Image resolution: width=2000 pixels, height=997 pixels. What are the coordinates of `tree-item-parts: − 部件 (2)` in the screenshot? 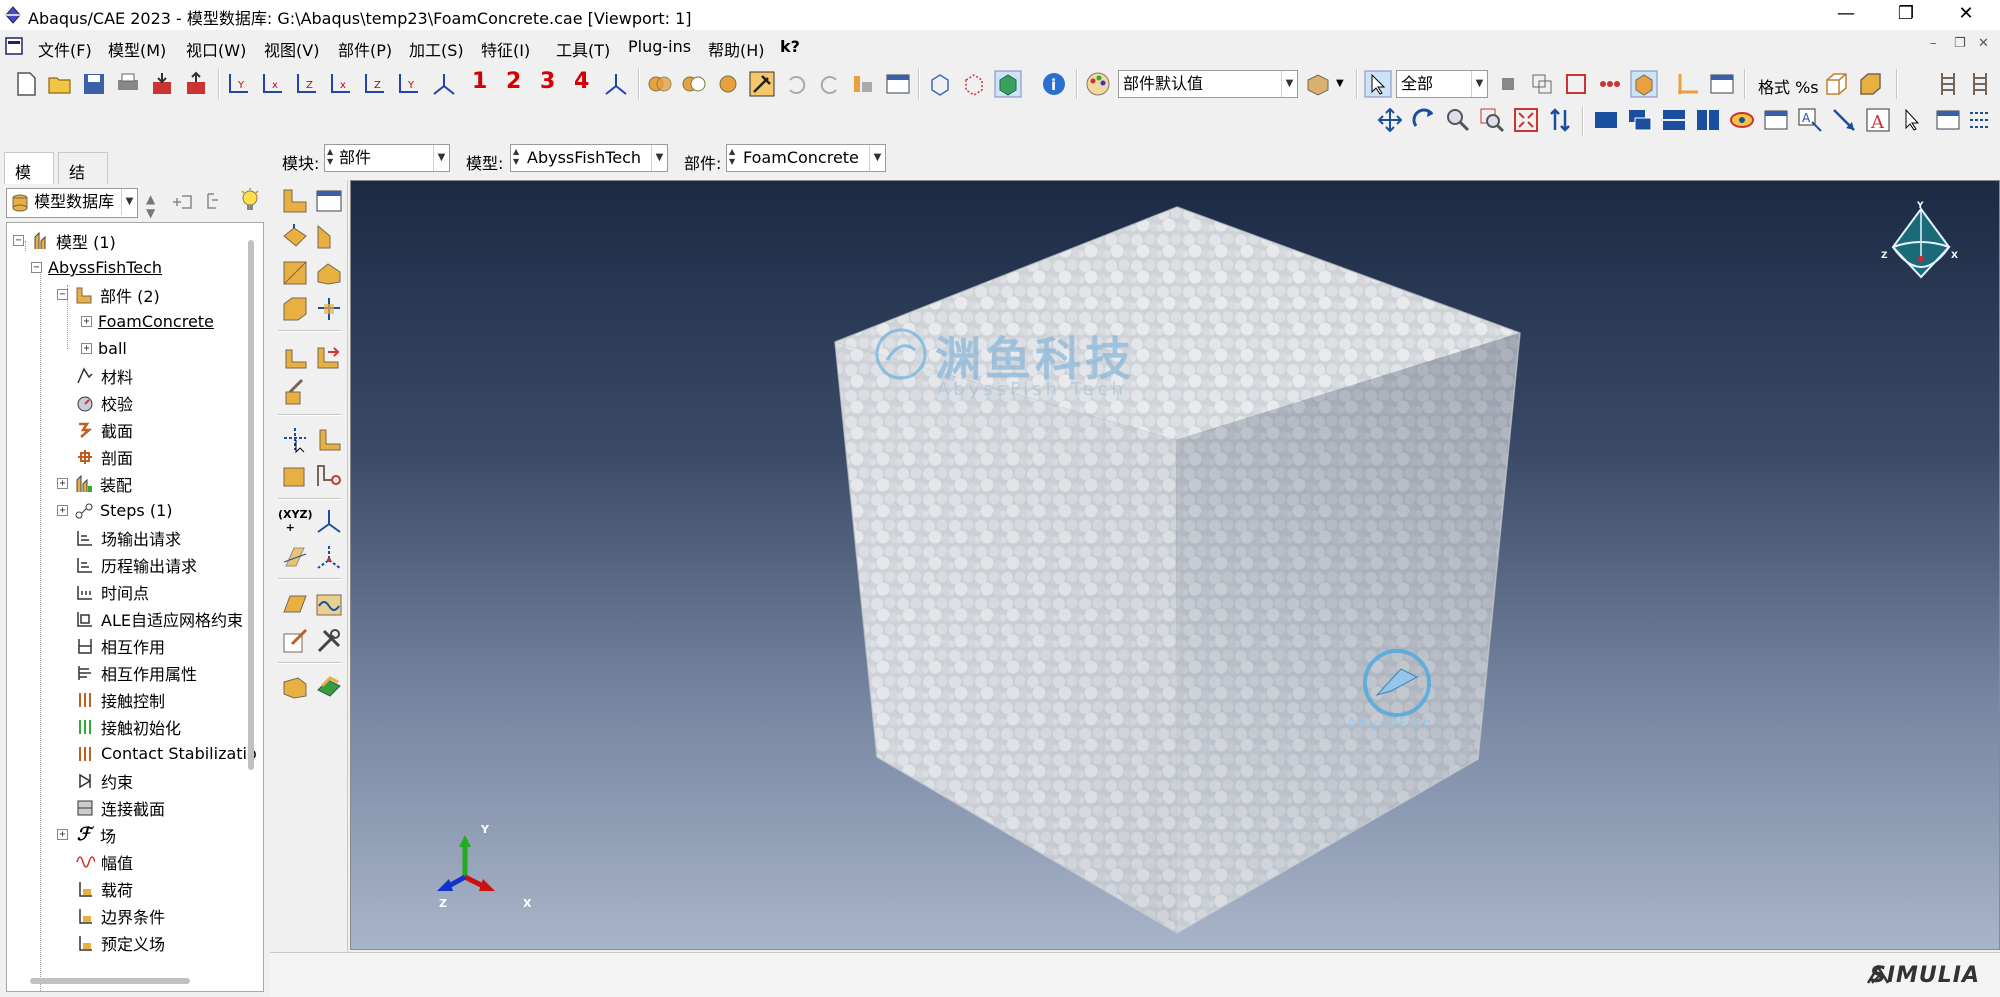 It's located at (108, 294).